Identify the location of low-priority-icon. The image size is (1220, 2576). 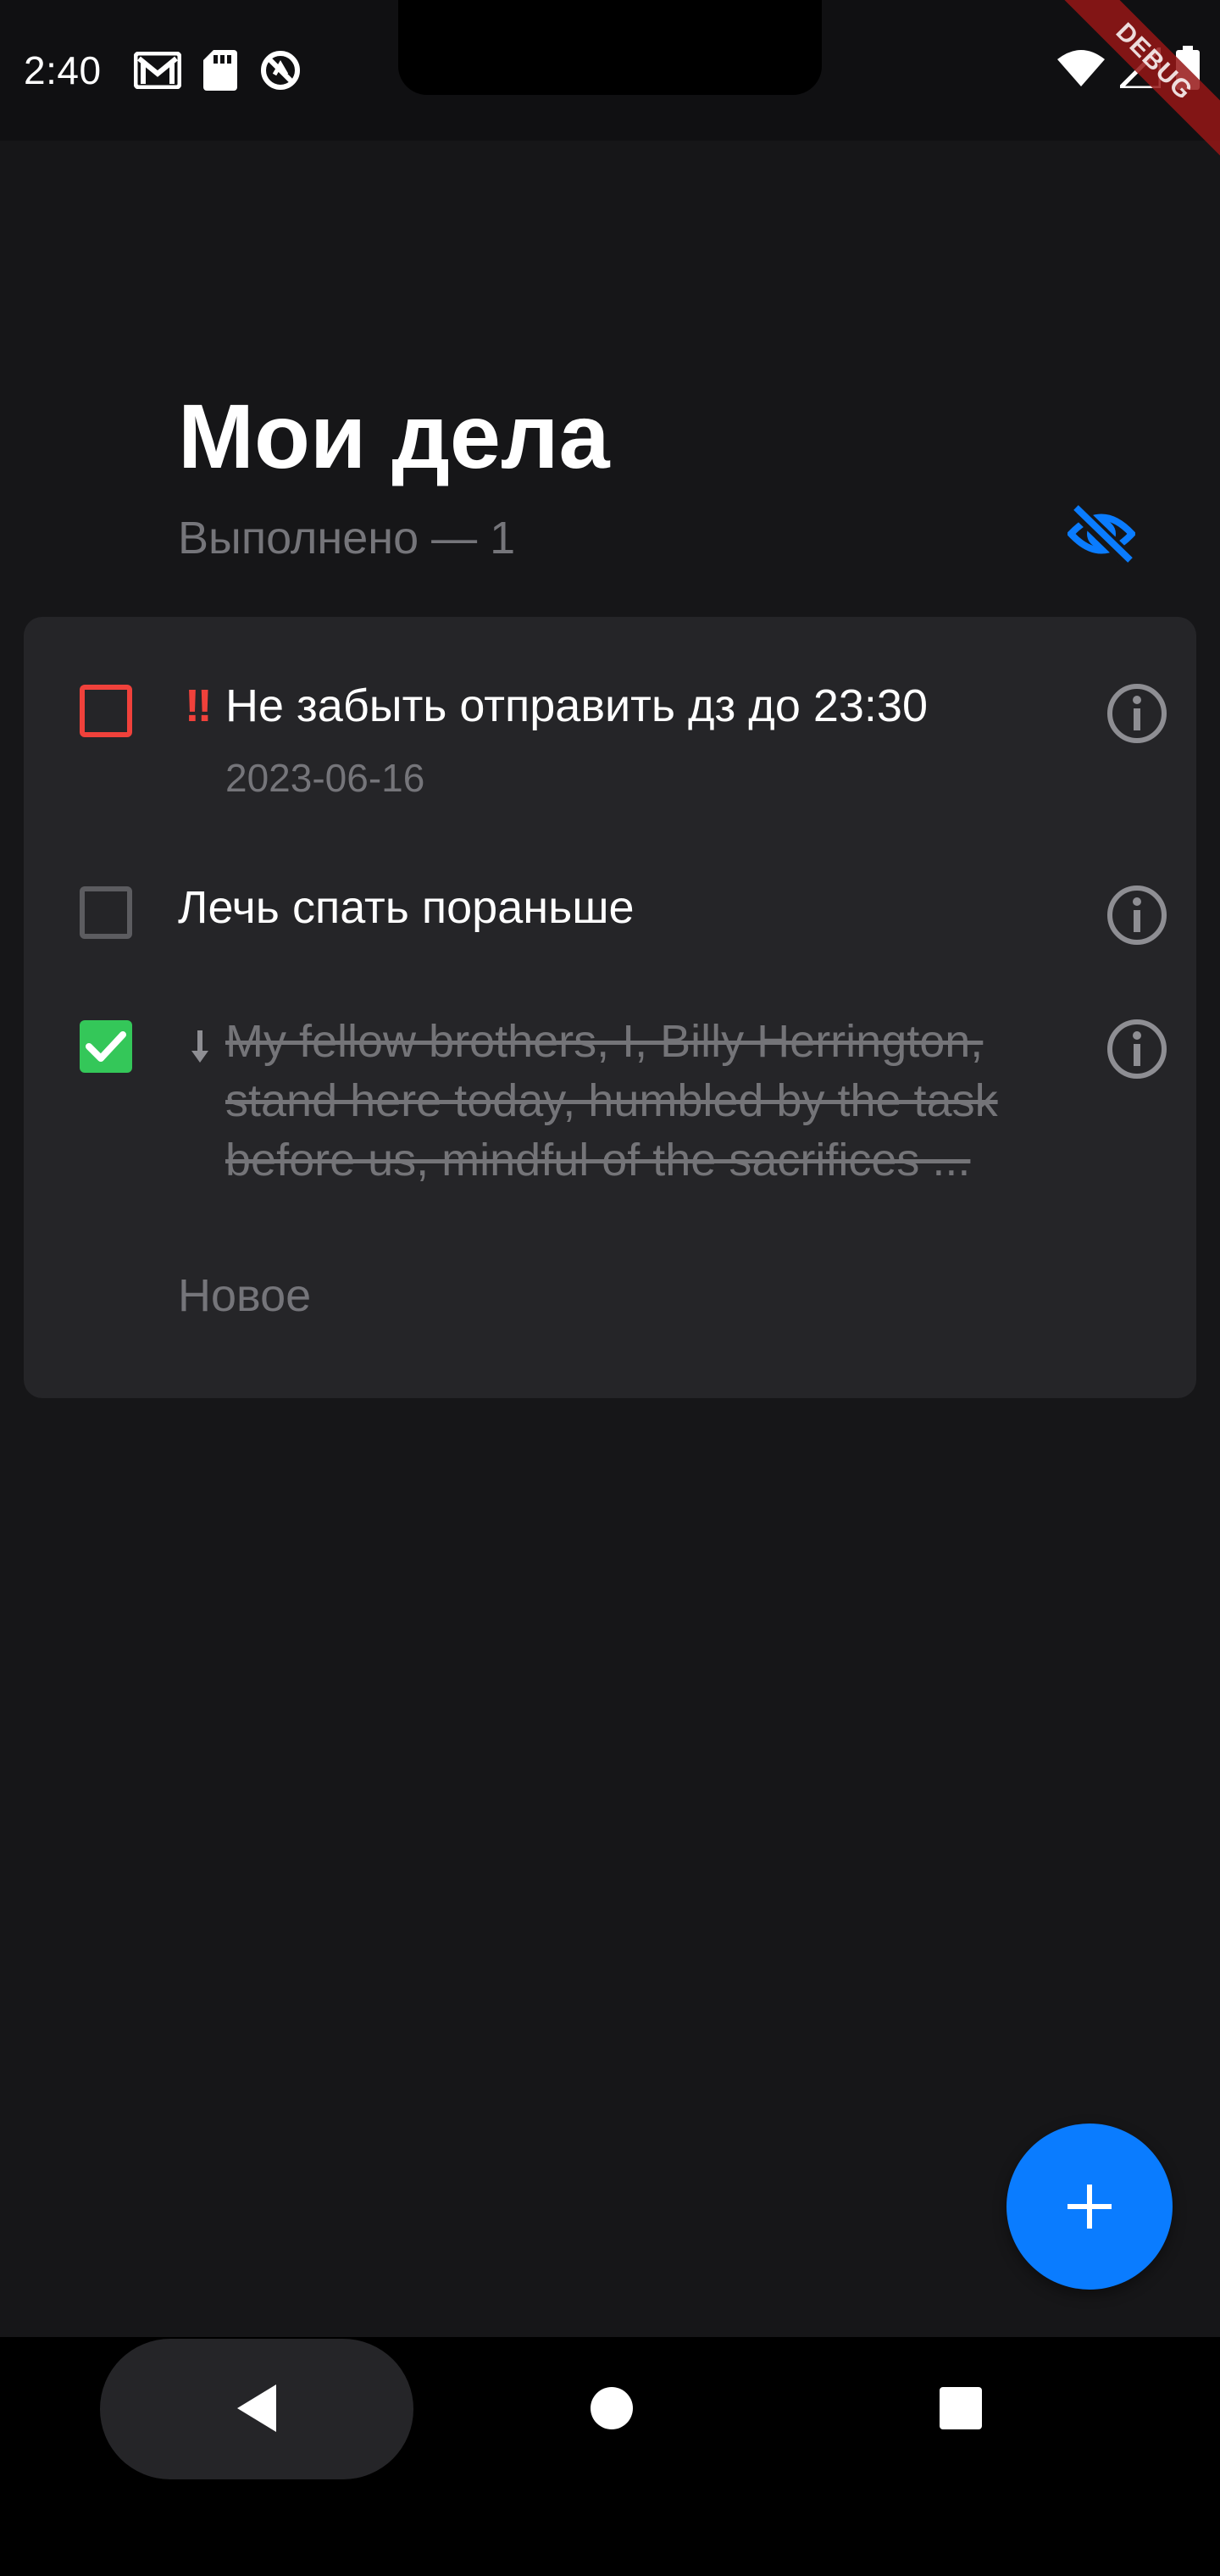
(199, 1046).